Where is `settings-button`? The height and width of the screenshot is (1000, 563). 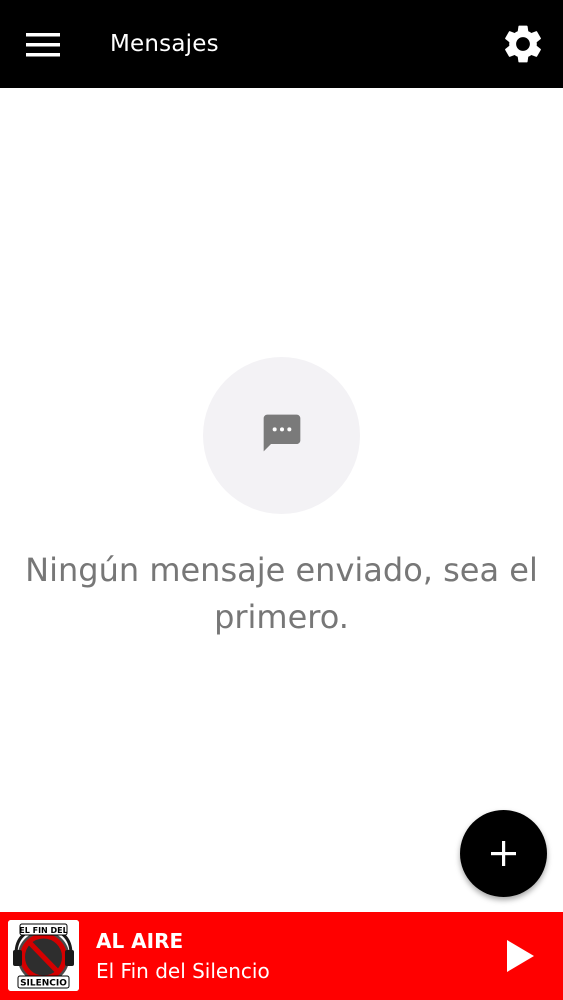 settings-button is located at coordinates (523, 44).